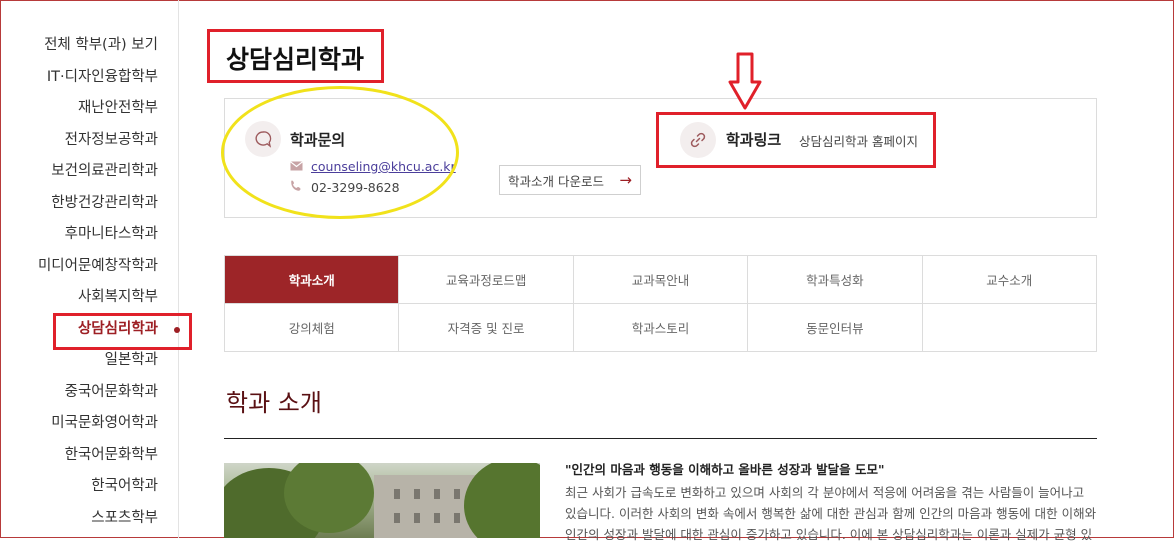  I want to click on tab-empty, so click(1009, 328).